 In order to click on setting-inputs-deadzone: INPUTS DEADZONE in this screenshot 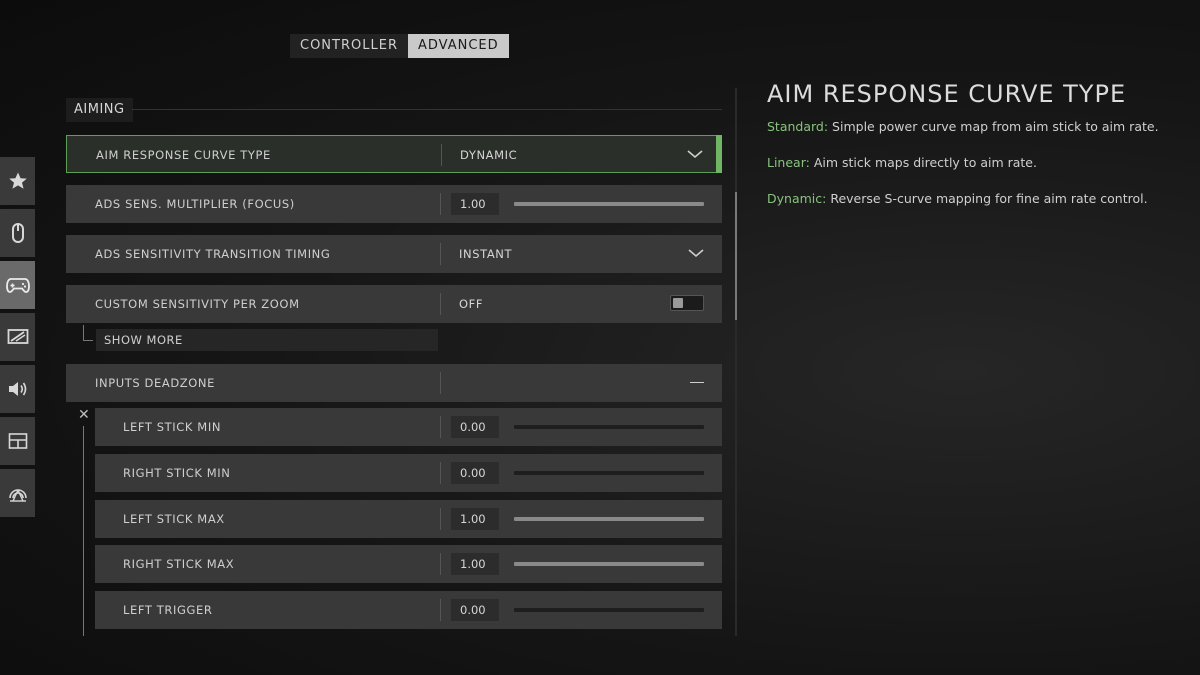, I will do `click(394, 383)`.